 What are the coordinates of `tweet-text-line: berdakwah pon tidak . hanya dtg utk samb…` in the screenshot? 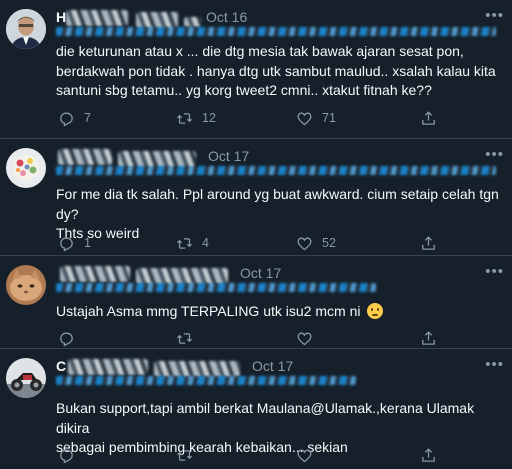 It's located at (276, 70).